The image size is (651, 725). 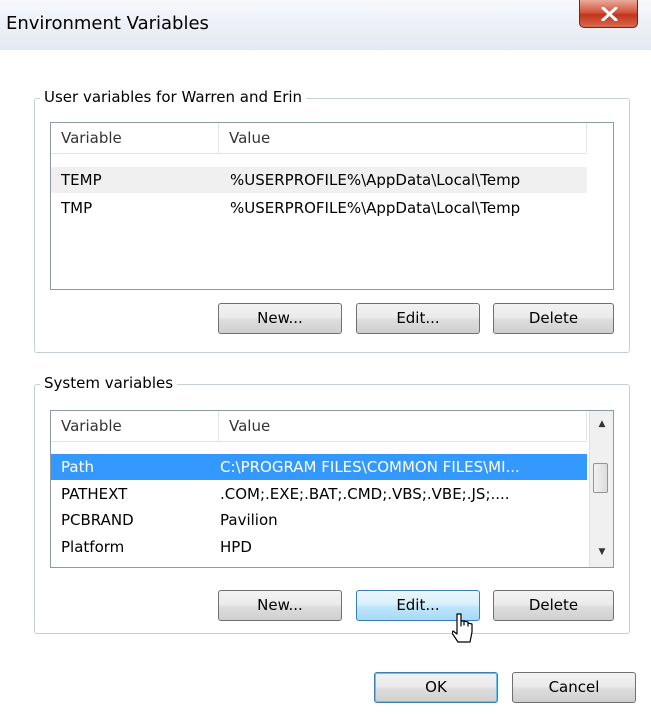 I want to click on user-delete-button: Delete, so click(x=553, y=318).